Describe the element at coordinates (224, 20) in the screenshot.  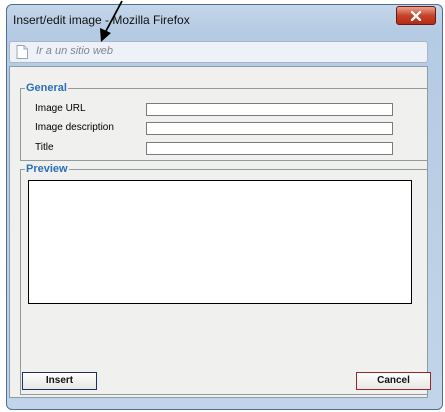
I see `title-bar: Insert/edit image - Mozilla Firefox` at that location.